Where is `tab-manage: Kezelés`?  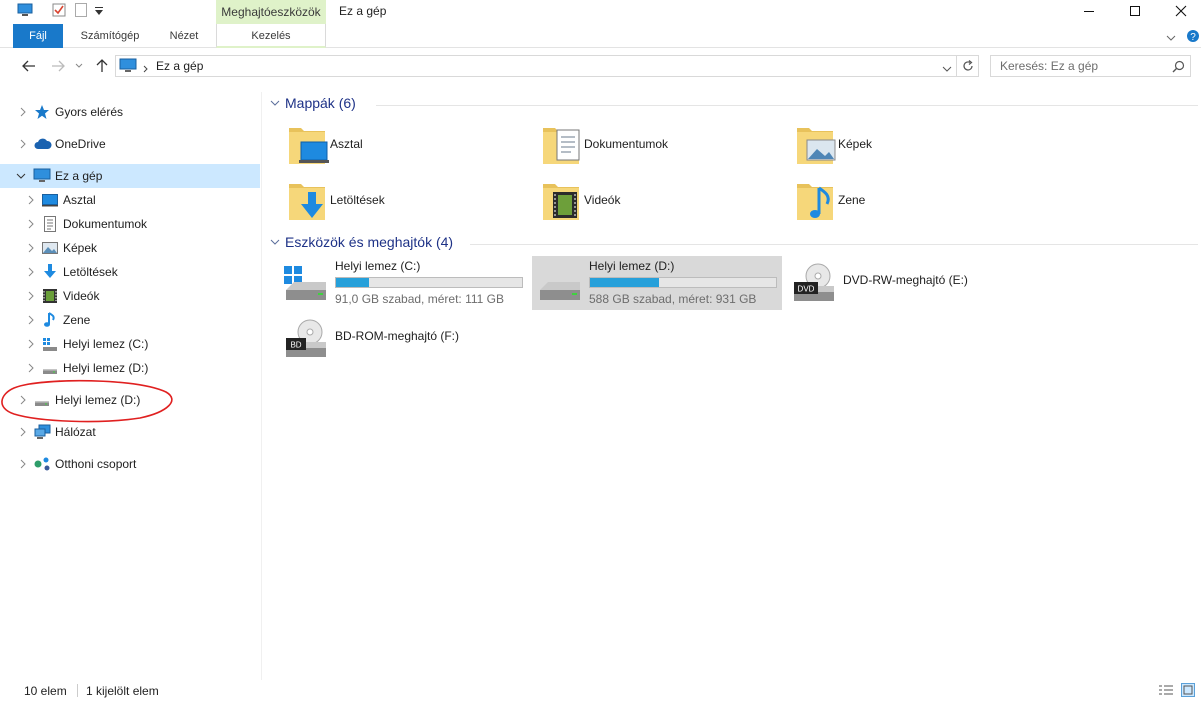
tab-manage: Kezelés is located at coordinates (271, 36).